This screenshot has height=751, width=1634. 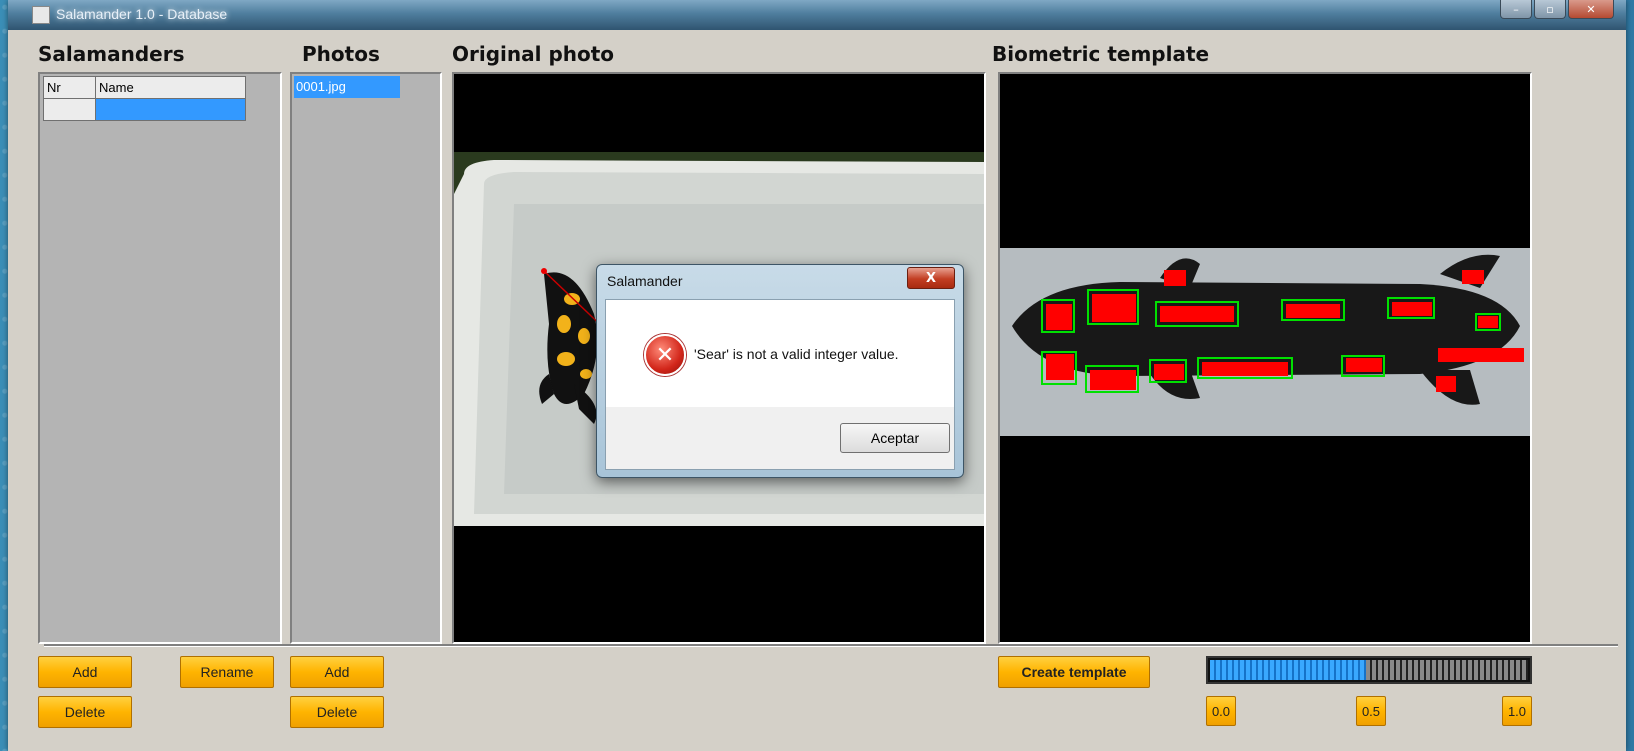 I want to click on error-message: 'Sear' is not a valid integer value., so click(x=796, y=354).